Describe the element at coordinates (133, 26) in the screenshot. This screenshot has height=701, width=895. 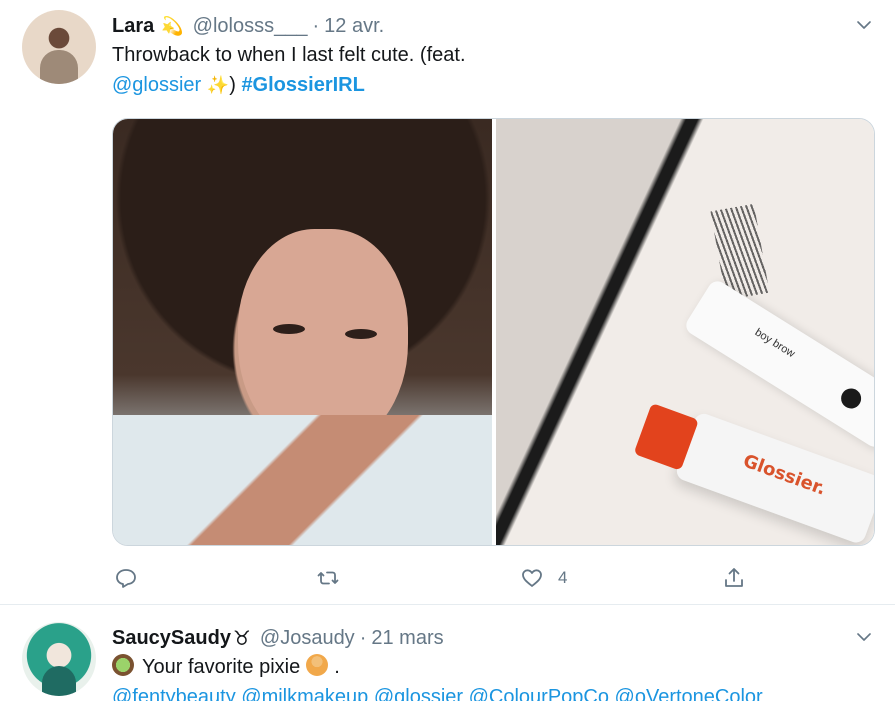
I see `author-name: Lara` at that location.